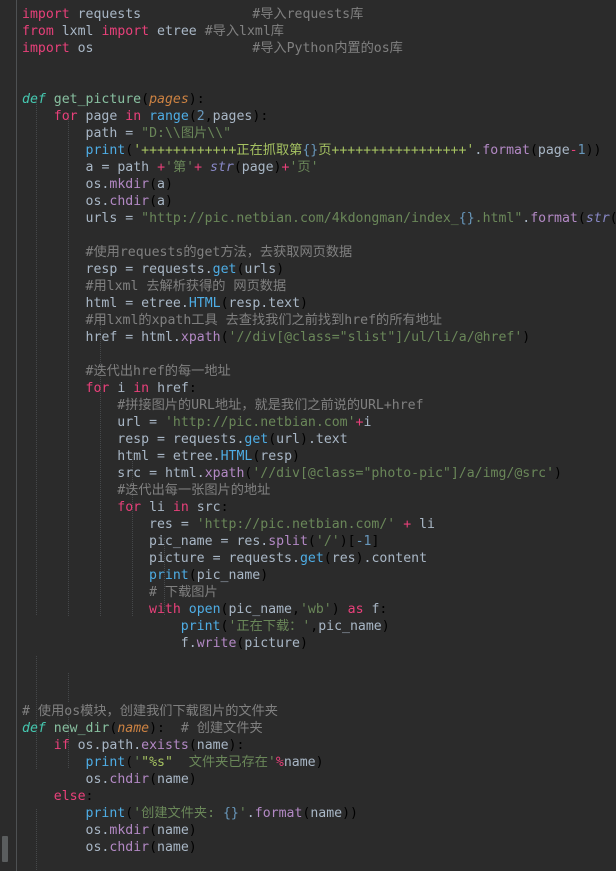  Describe the element at coordinates (308, 830) in the screenshot. I see `code-line: os.mkdir(name)` at that location.